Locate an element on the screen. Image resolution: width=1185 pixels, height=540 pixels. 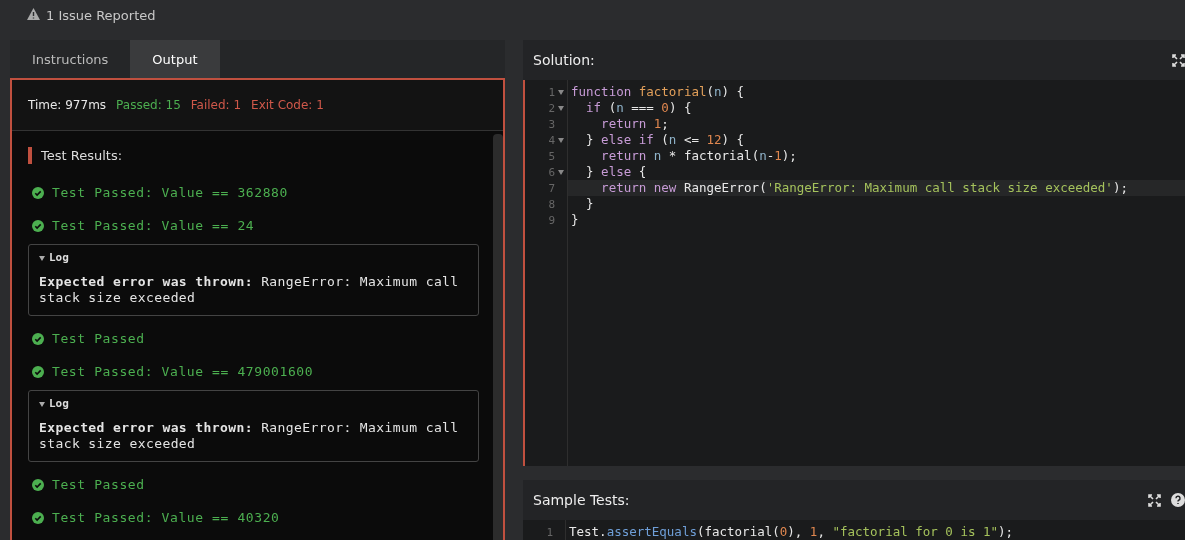
line-number: 6 is located at coordinates (546, 172).